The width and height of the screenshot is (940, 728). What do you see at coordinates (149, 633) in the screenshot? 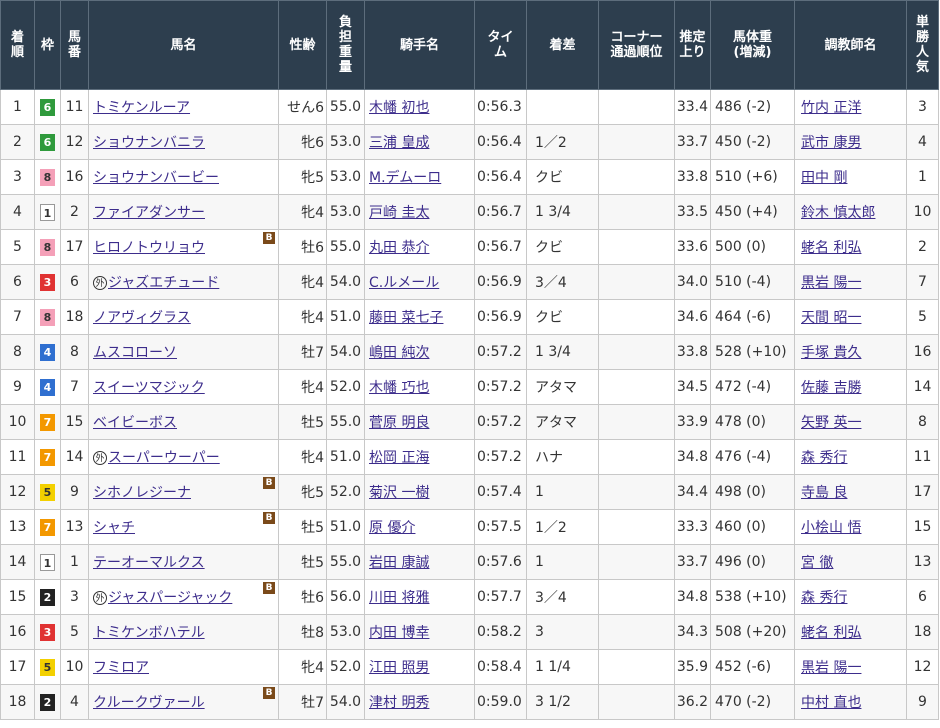
I see `horse-name-link: トミケンボハテル` at bounding box center [149, 633].